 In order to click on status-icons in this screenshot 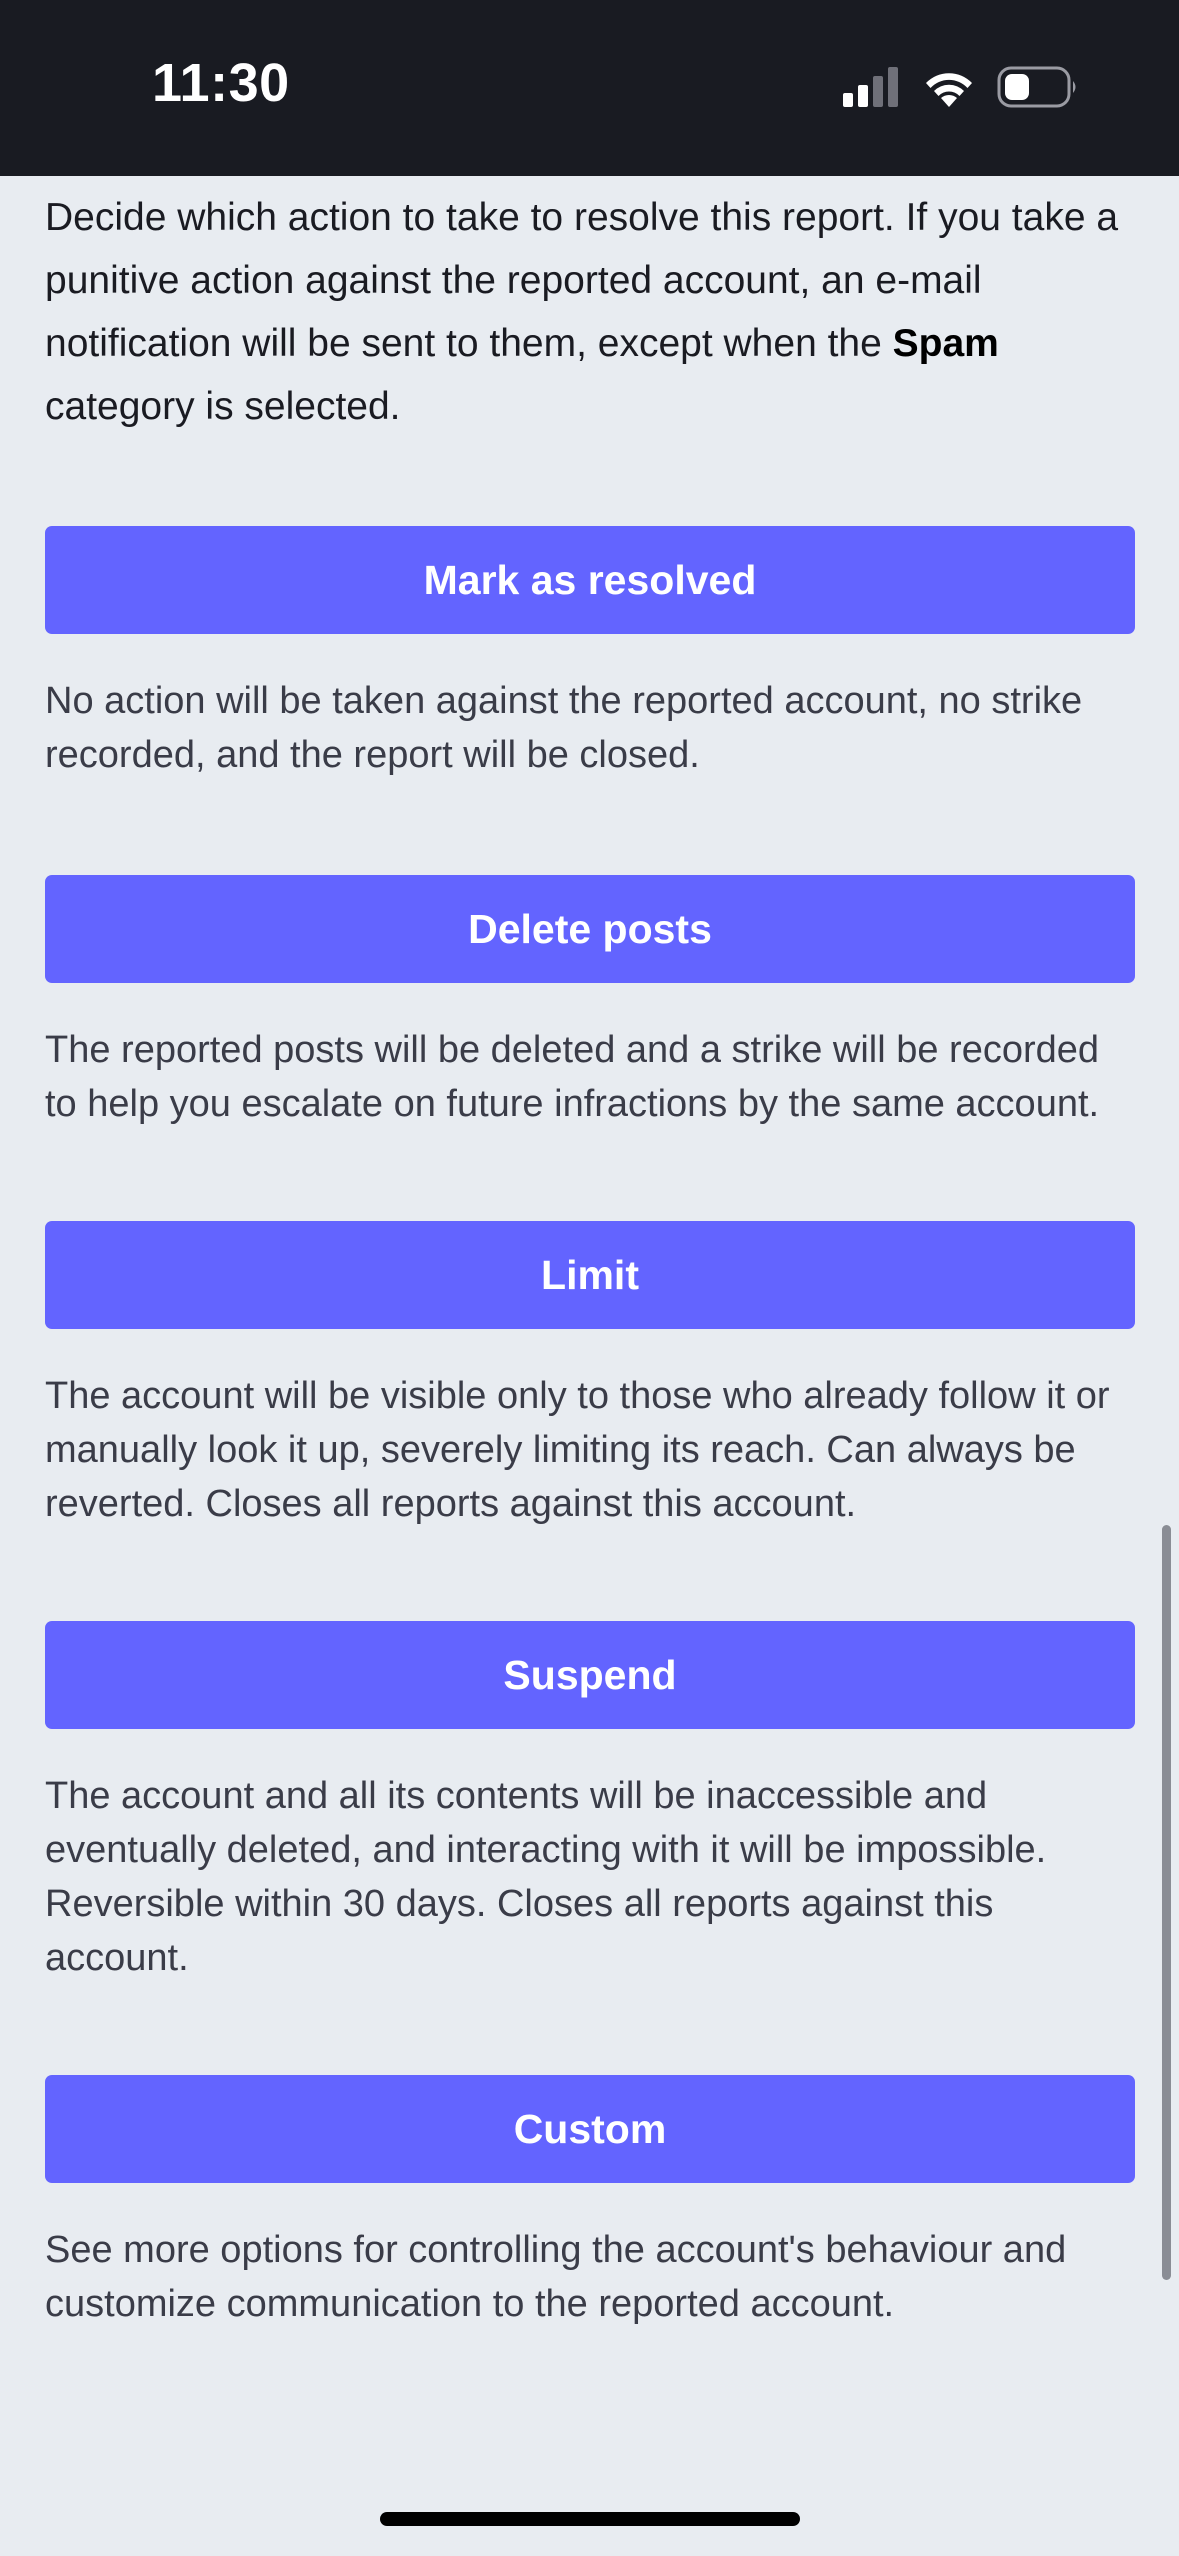, I will do `click(961, 87)`.